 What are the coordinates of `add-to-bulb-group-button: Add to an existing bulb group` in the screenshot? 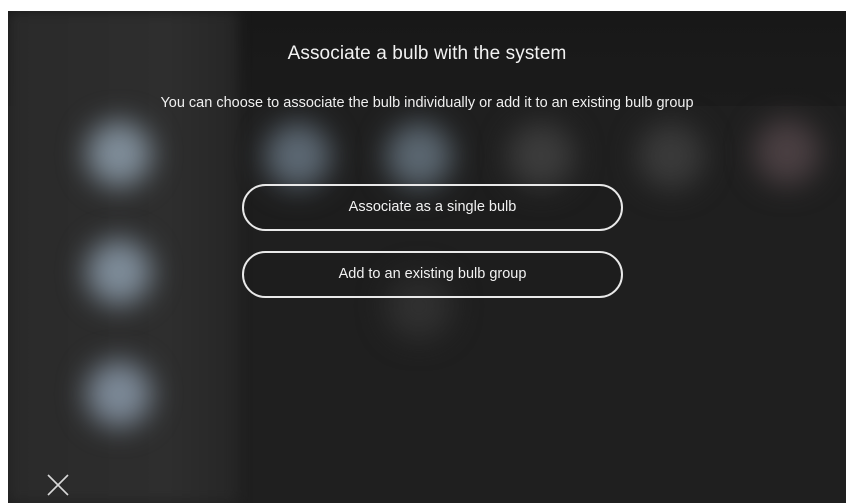 It's located at (432, 274).